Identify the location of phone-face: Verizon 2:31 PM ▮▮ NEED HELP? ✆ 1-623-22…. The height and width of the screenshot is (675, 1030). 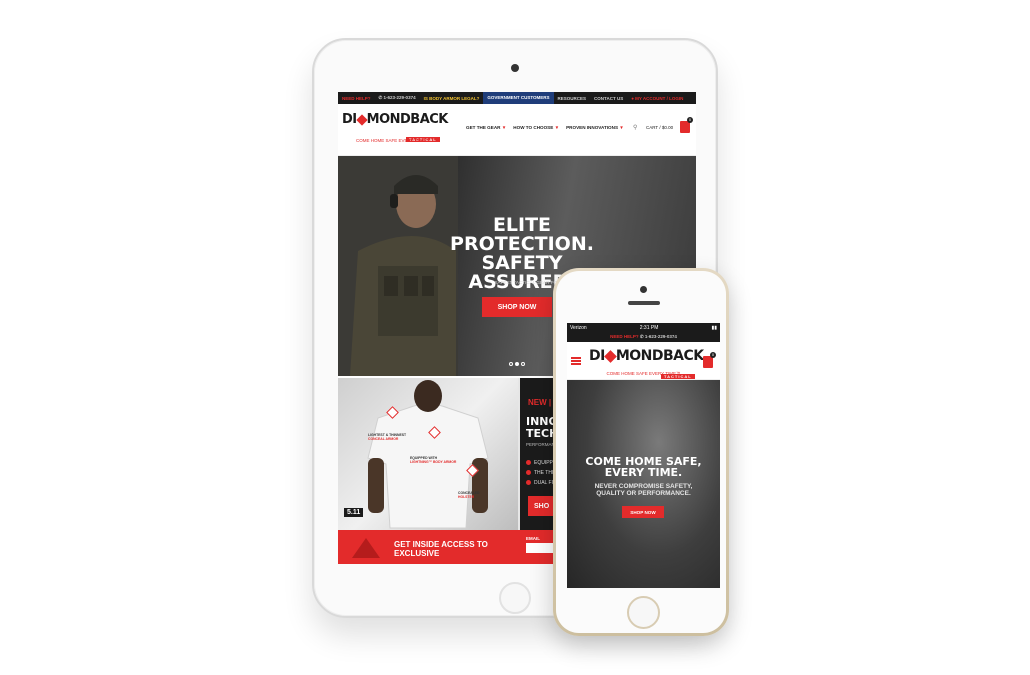
(641, 452).